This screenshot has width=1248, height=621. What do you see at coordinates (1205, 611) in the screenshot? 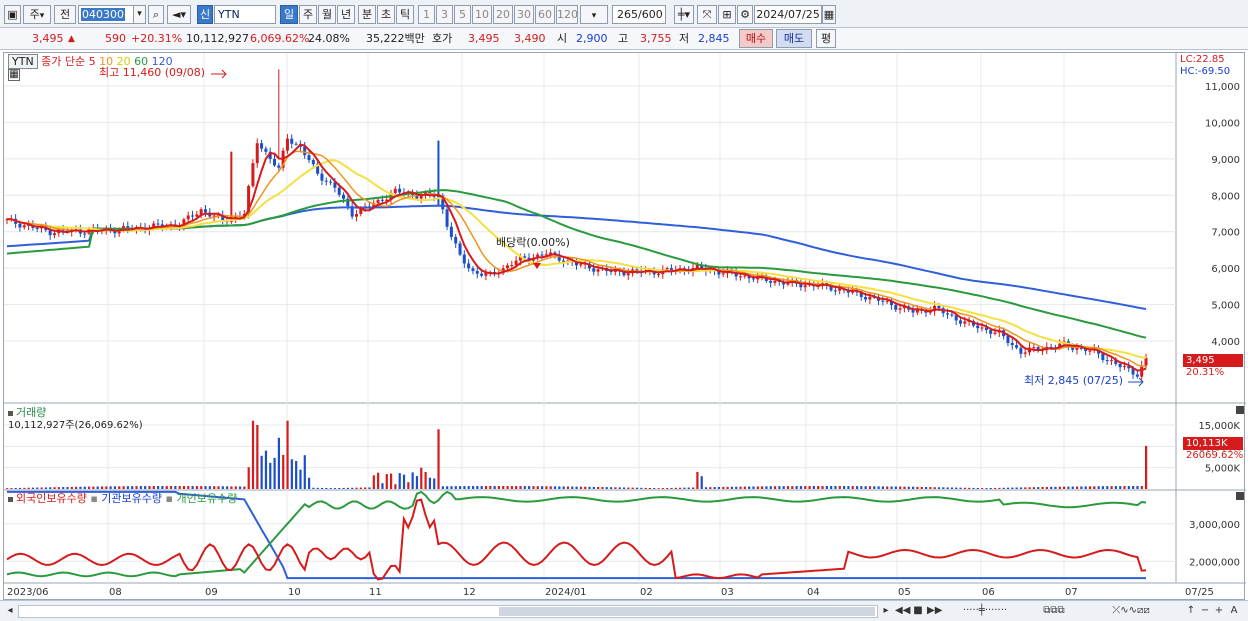
I see `zoom-out-icon: −` at bounding box center [1205, 611].